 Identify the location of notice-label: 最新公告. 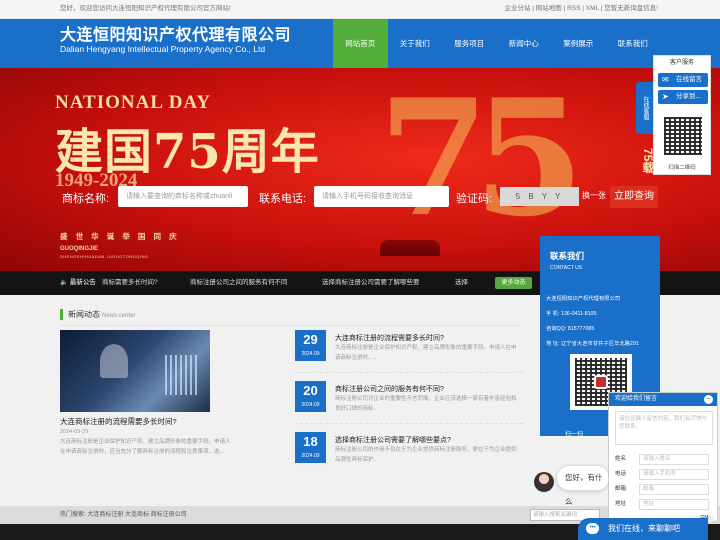
(82, 282).